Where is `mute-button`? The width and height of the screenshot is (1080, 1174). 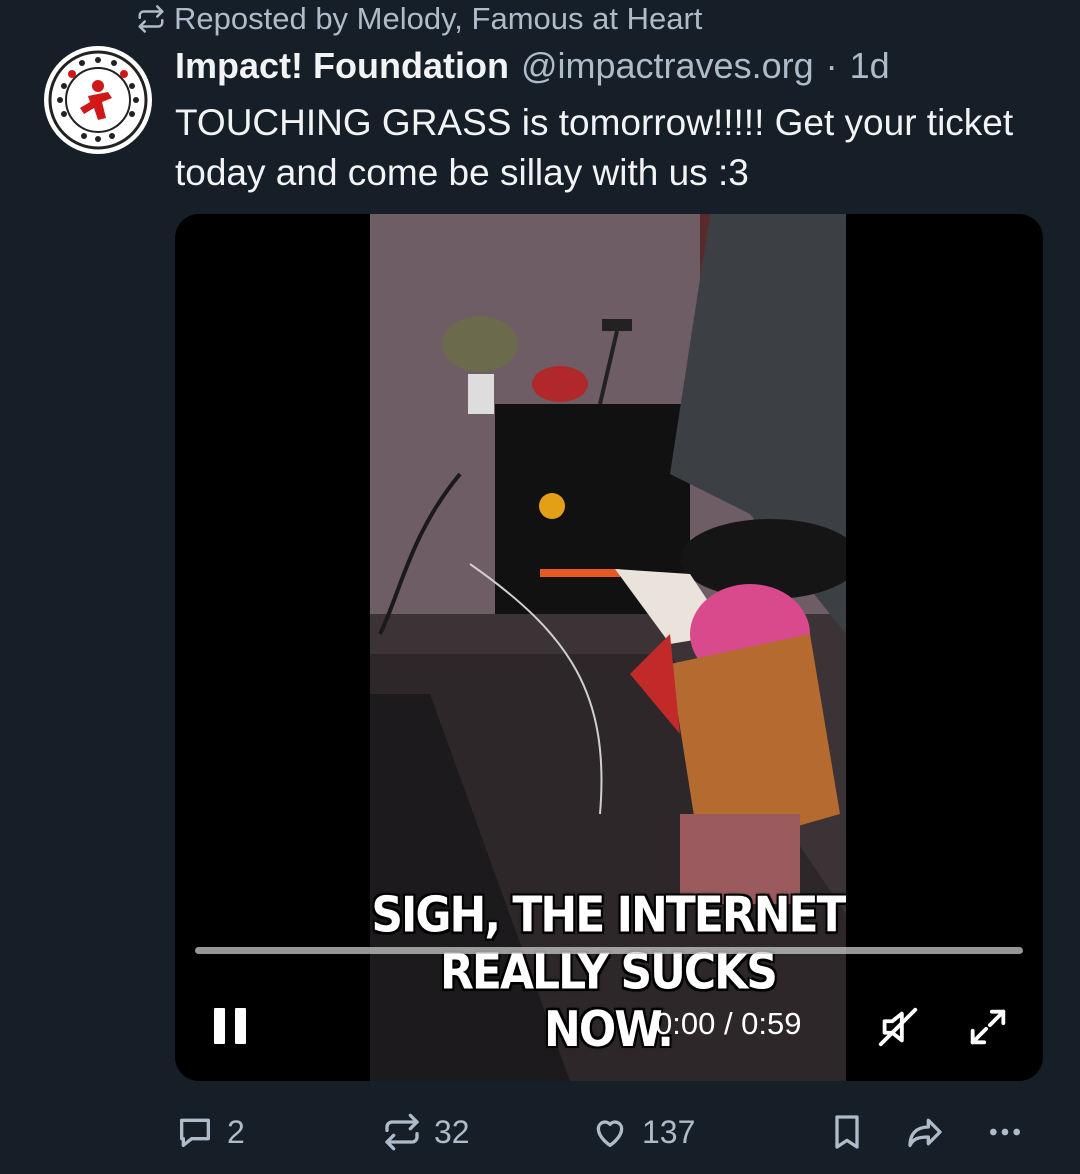 mute-button is located at coordinates (898, 1027).